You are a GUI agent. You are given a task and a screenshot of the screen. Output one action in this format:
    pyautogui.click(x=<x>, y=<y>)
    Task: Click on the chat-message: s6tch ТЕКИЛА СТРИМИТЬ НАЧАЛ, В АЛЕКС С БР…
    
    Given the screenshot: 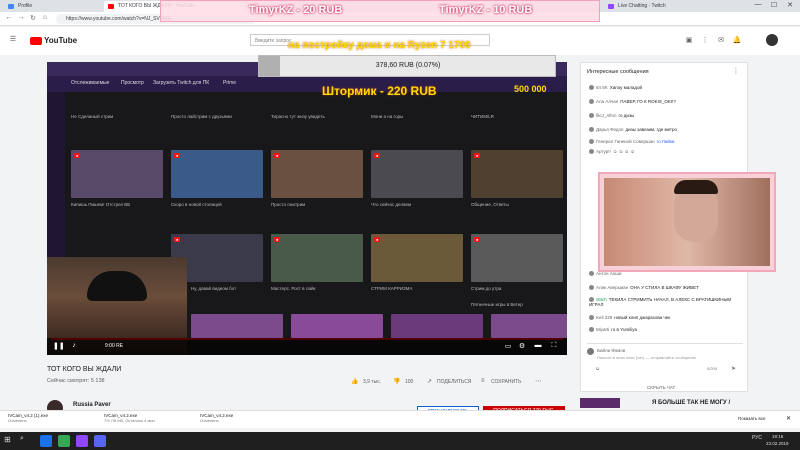 What is the action you would take?
    pyautogui.click(x=660, y=302)
    